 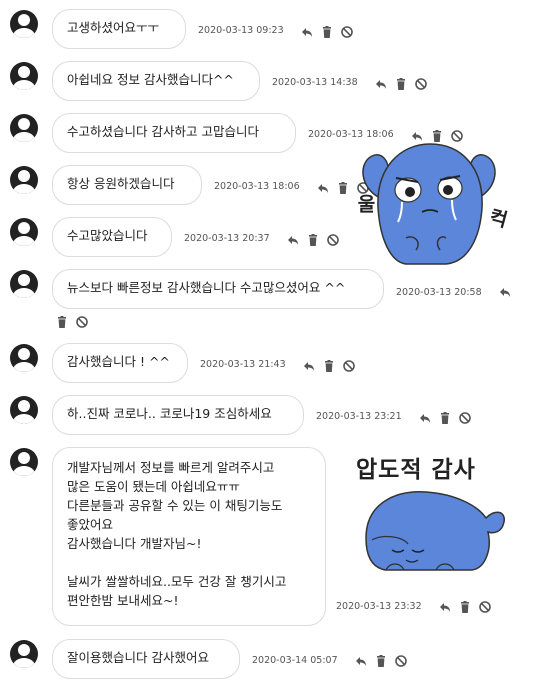 What do you see at coordinates (439, 292) in the screenshot?
I see `message-time: 2020-03-13 20:58` at bounding box center [439, 292].